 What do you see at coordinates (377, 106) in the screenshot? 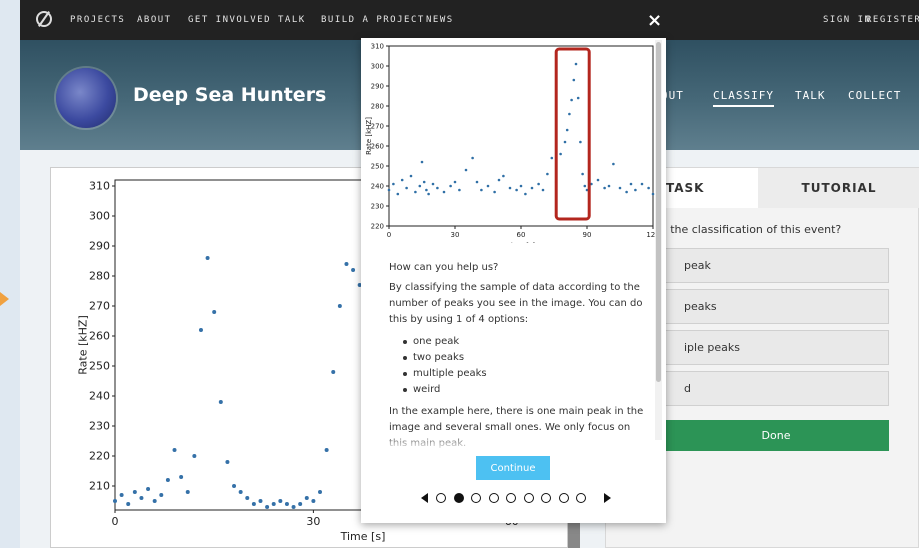
I see `y-tick-label: 280` at bounding box center [377, 106].